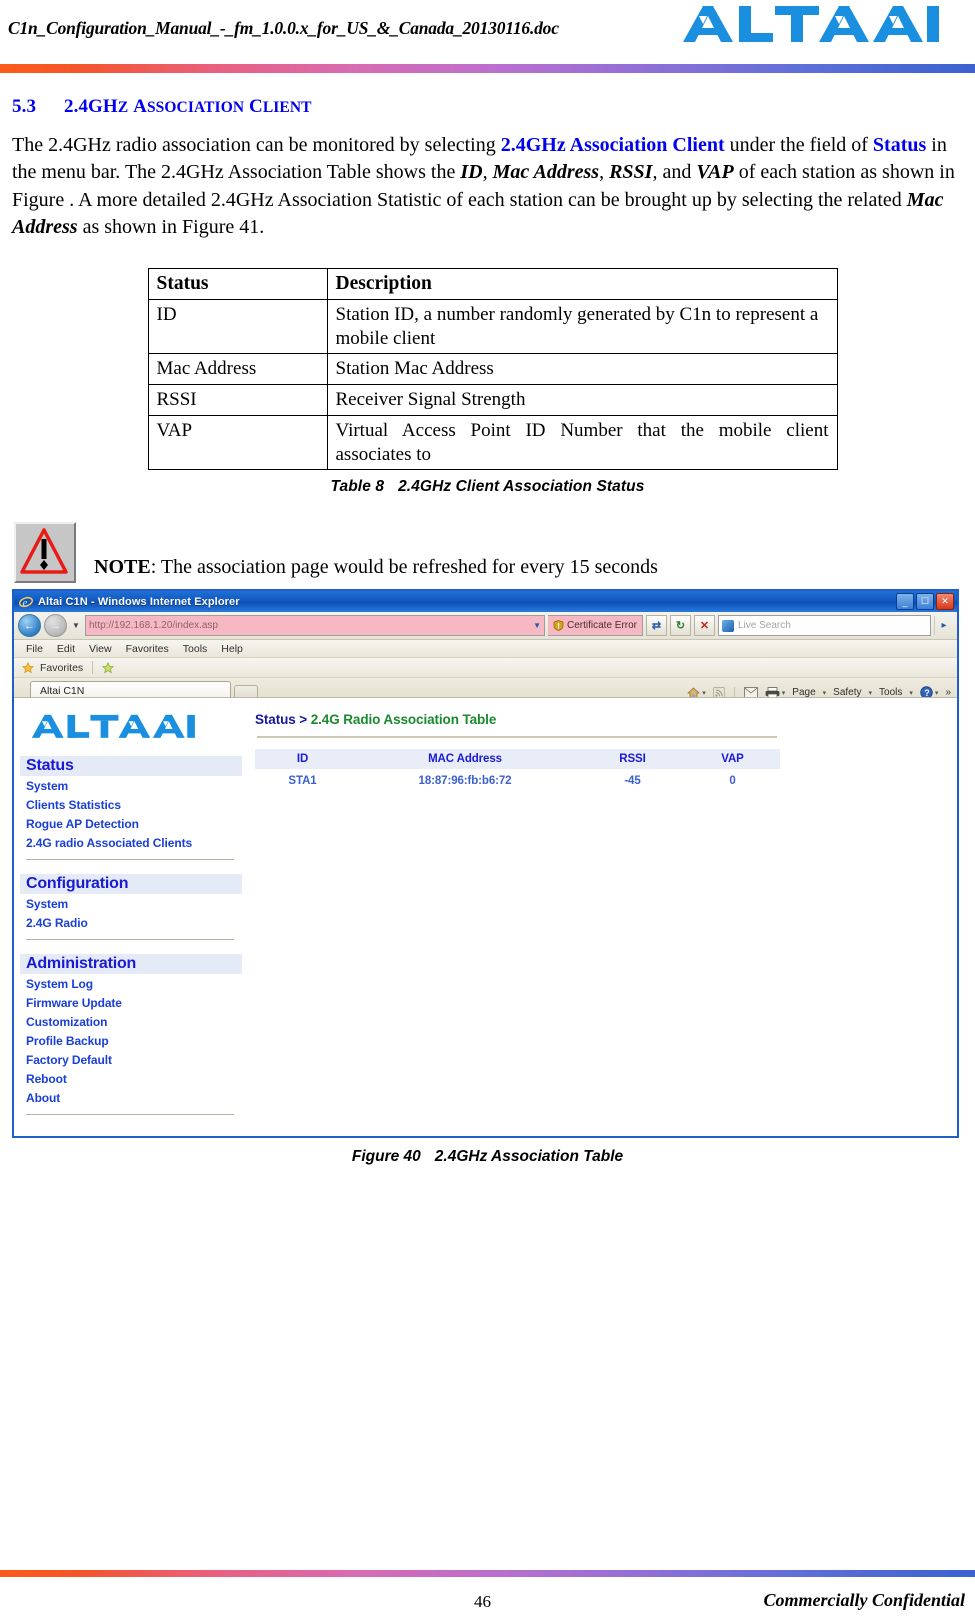 Image resolution: width=975 pixels, height=1622 pixels. I want to click on certificate-error-badge: Certificate Error, so click(595, 626).